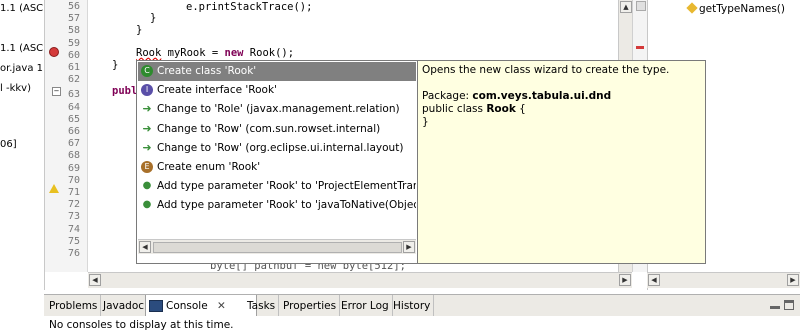  Describe the element at coordinates (221, 306) in the screenshot. I see `close-icon: ✕` at that location.